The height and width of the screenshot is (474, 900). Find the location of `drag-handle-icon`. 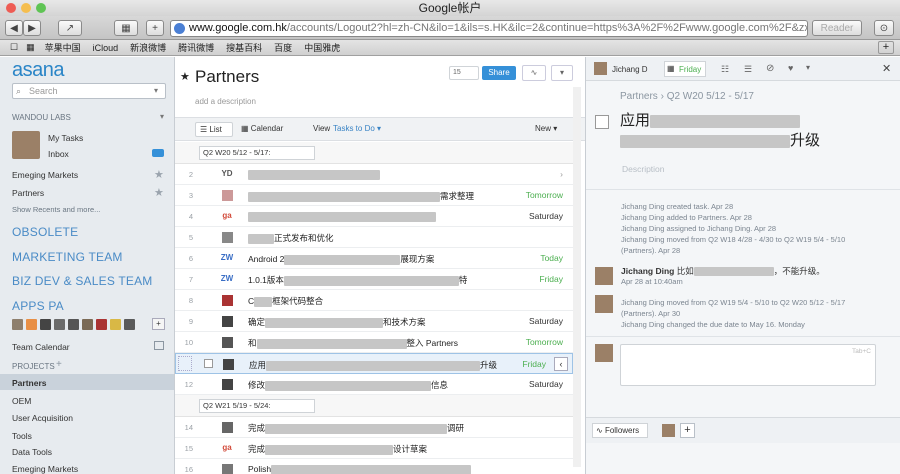

drag-handle-icon is located at coordinates (185, 363).